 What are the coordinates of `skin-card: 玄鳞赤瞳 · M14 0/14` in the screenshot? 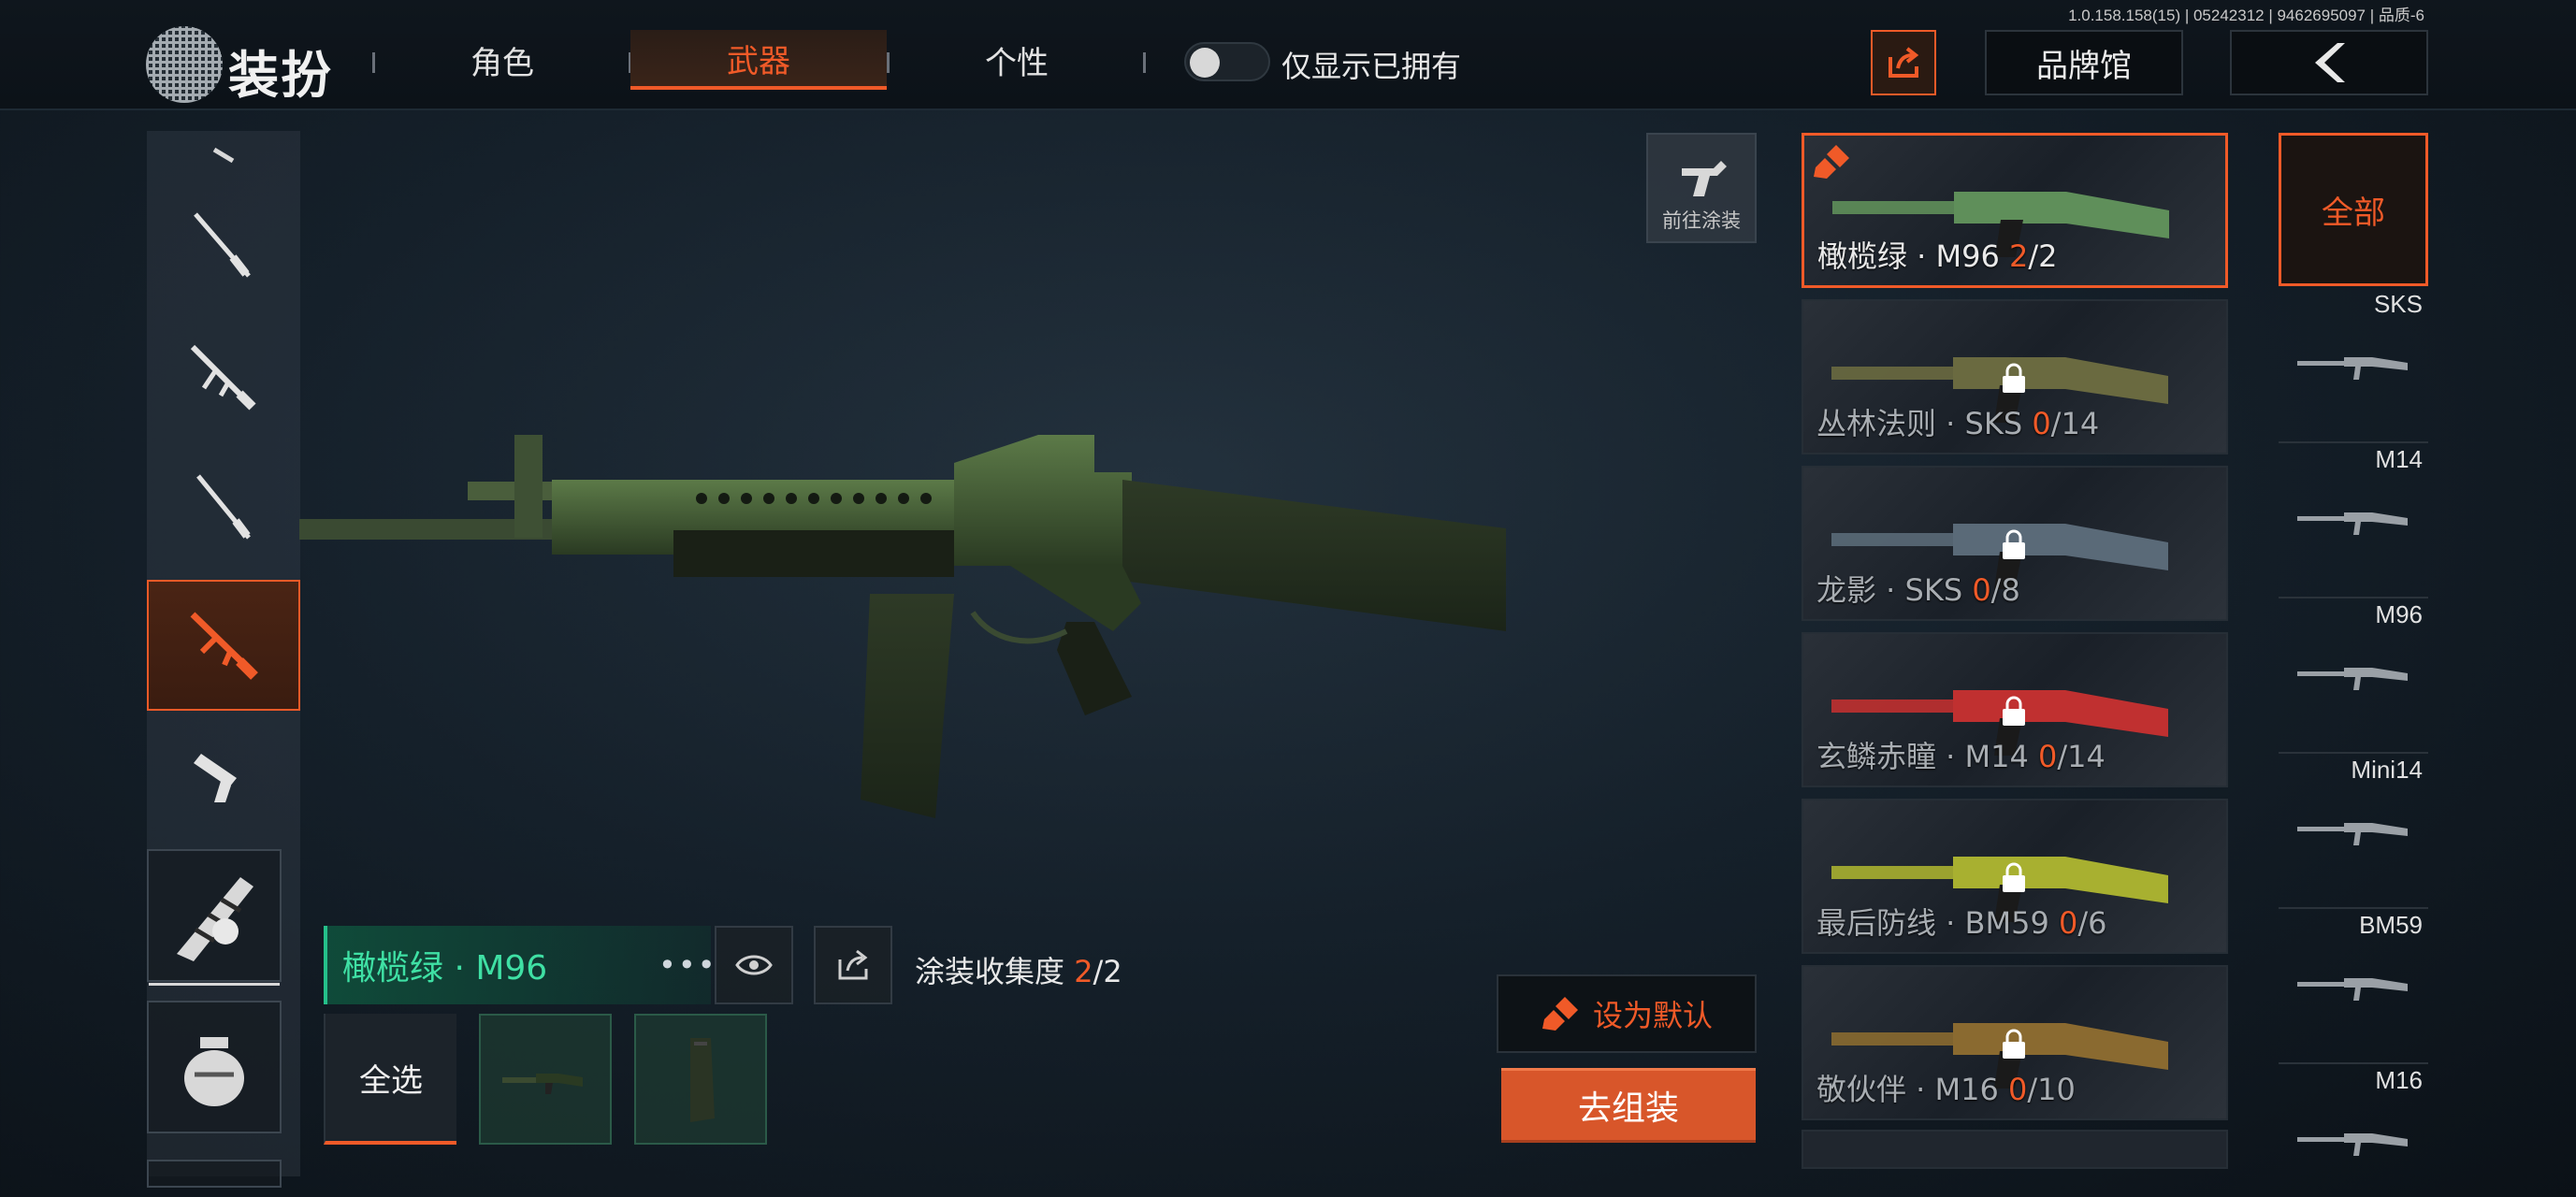 It's located at (2015, 709).